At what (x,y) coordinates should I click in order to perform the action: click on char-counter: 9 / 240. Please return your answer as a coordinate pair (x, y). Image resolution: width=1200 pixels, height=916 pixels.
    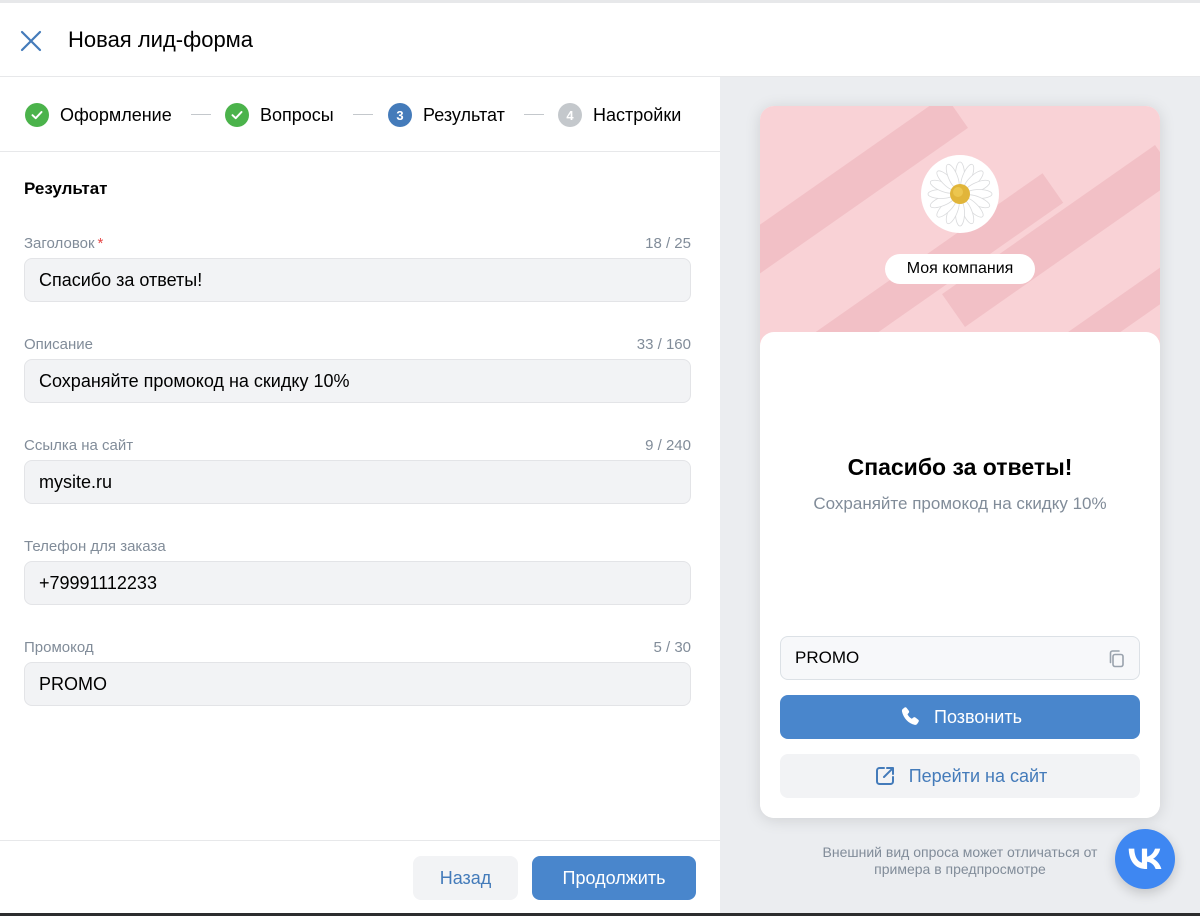
    Looking at the image, I should click on (668, 445).